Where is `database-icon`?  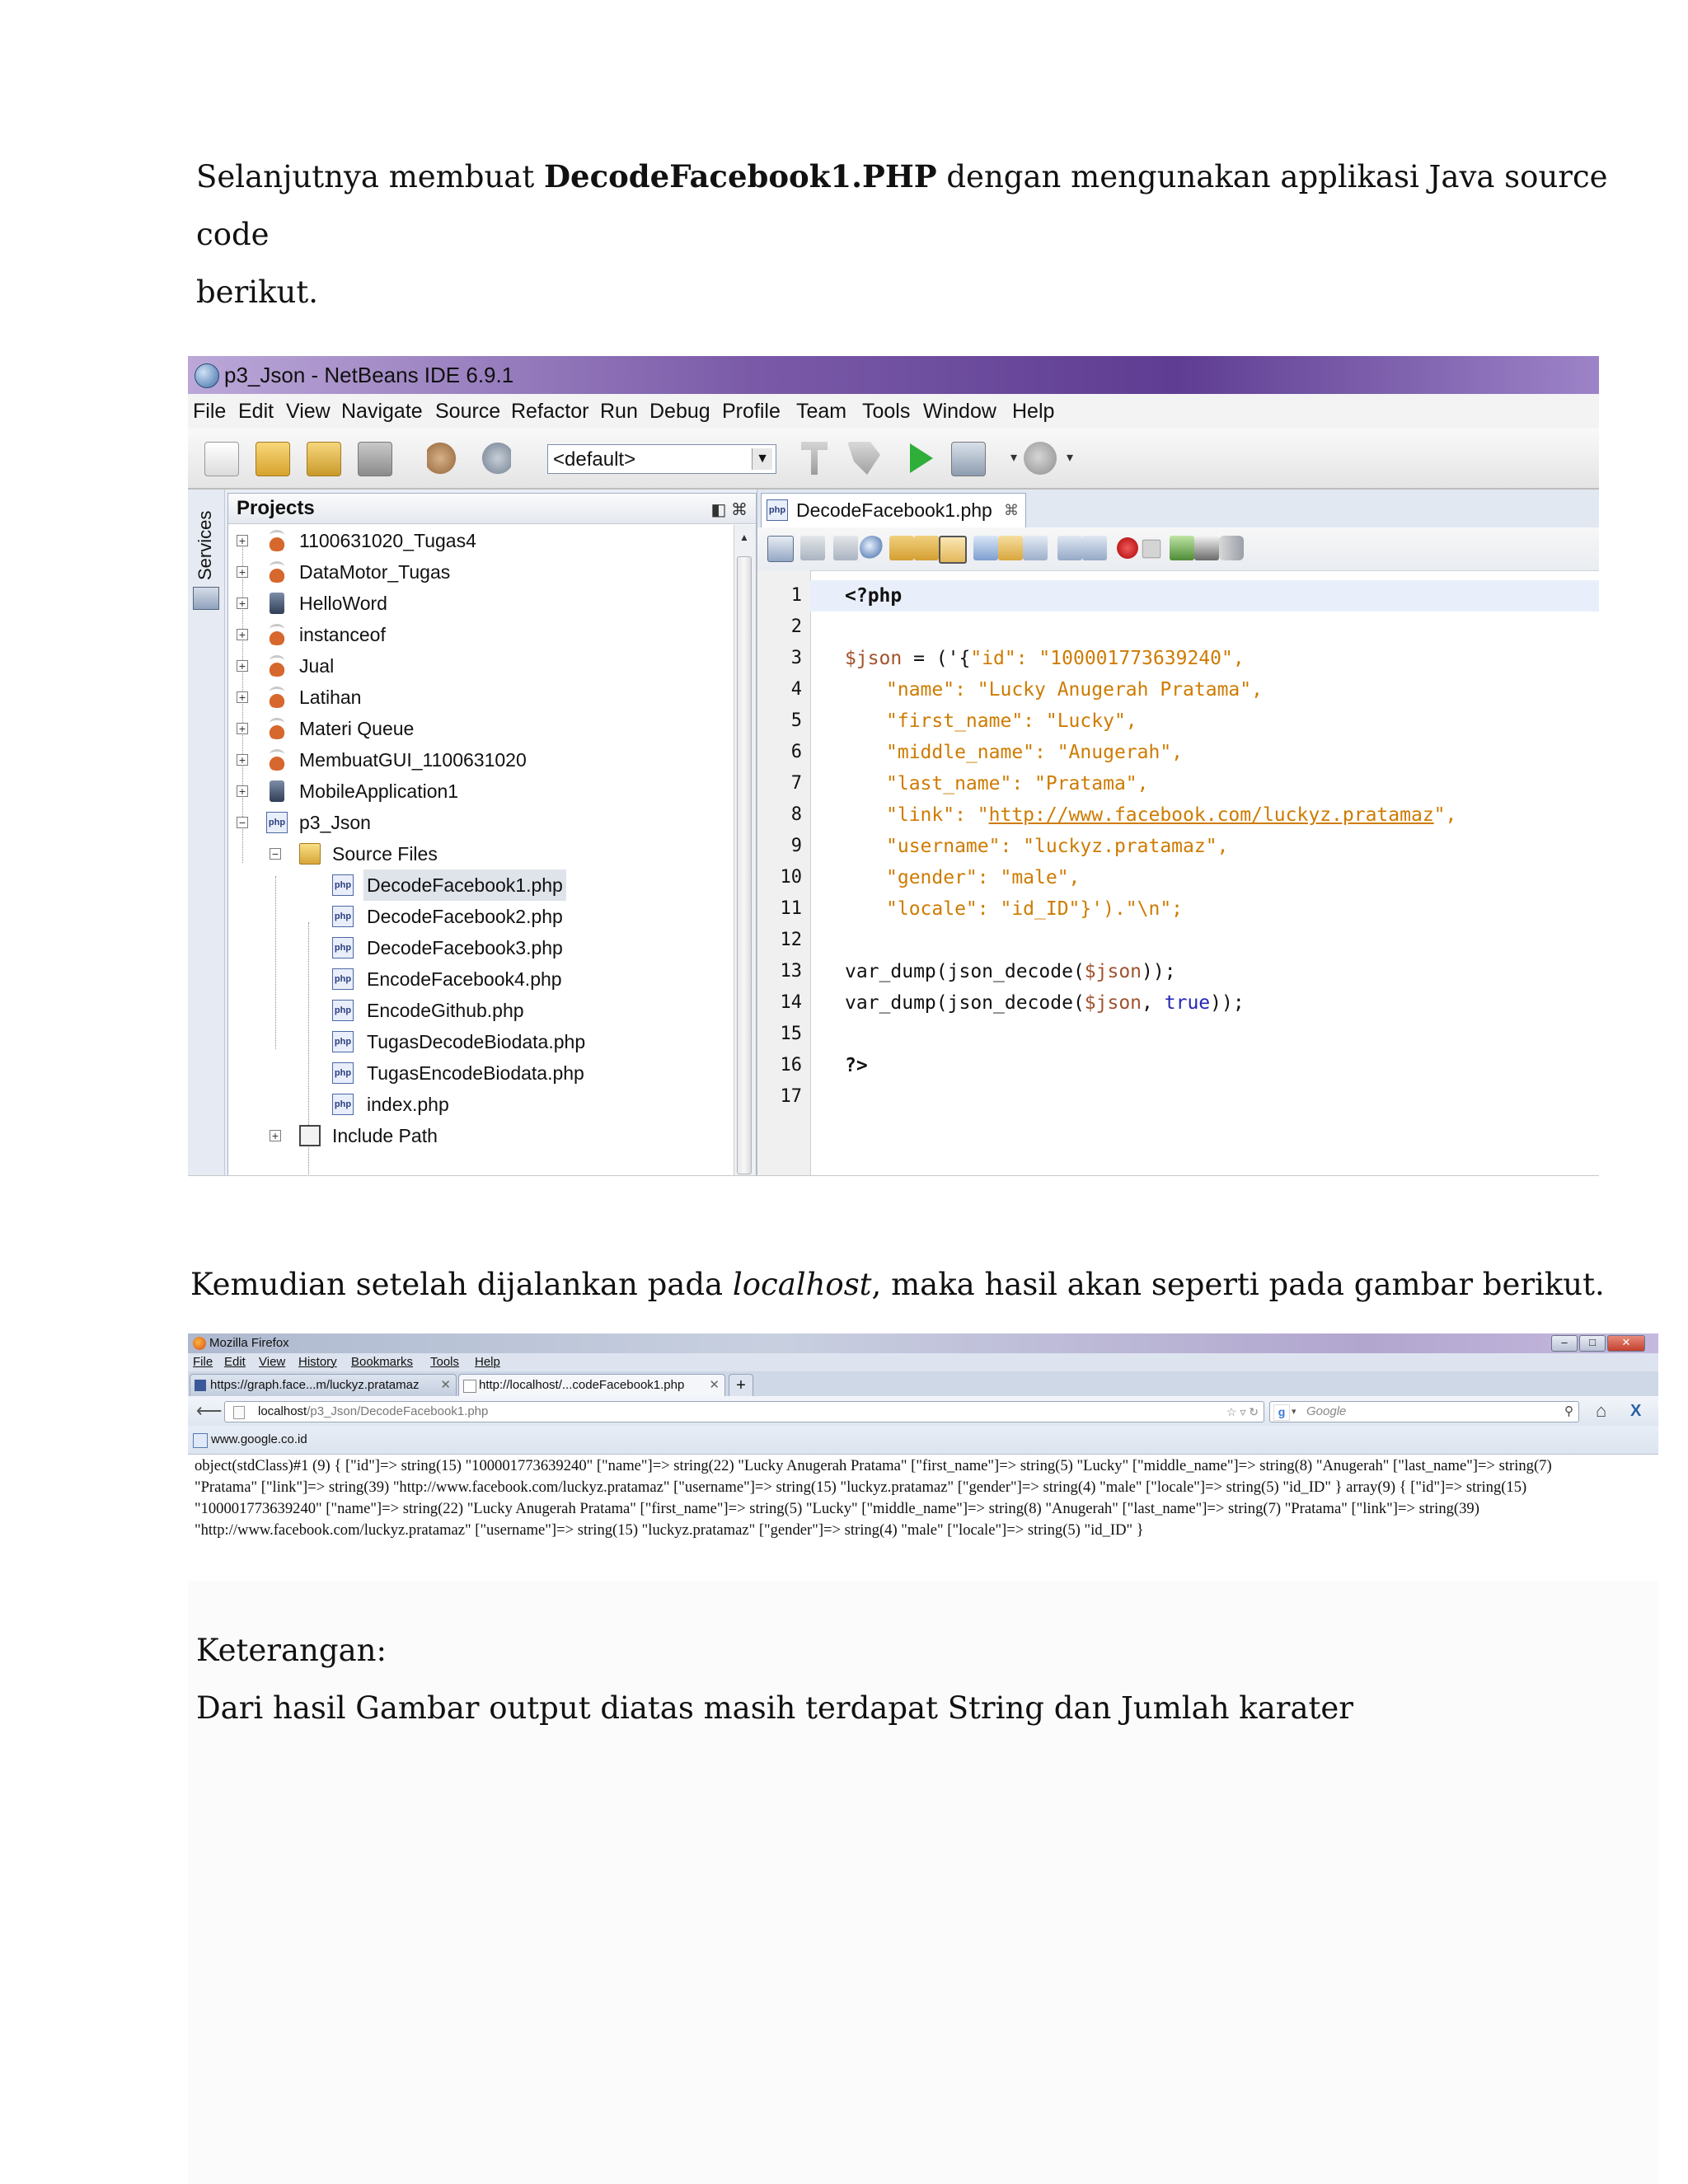 database-icon is located at coordinates (1232, 548).